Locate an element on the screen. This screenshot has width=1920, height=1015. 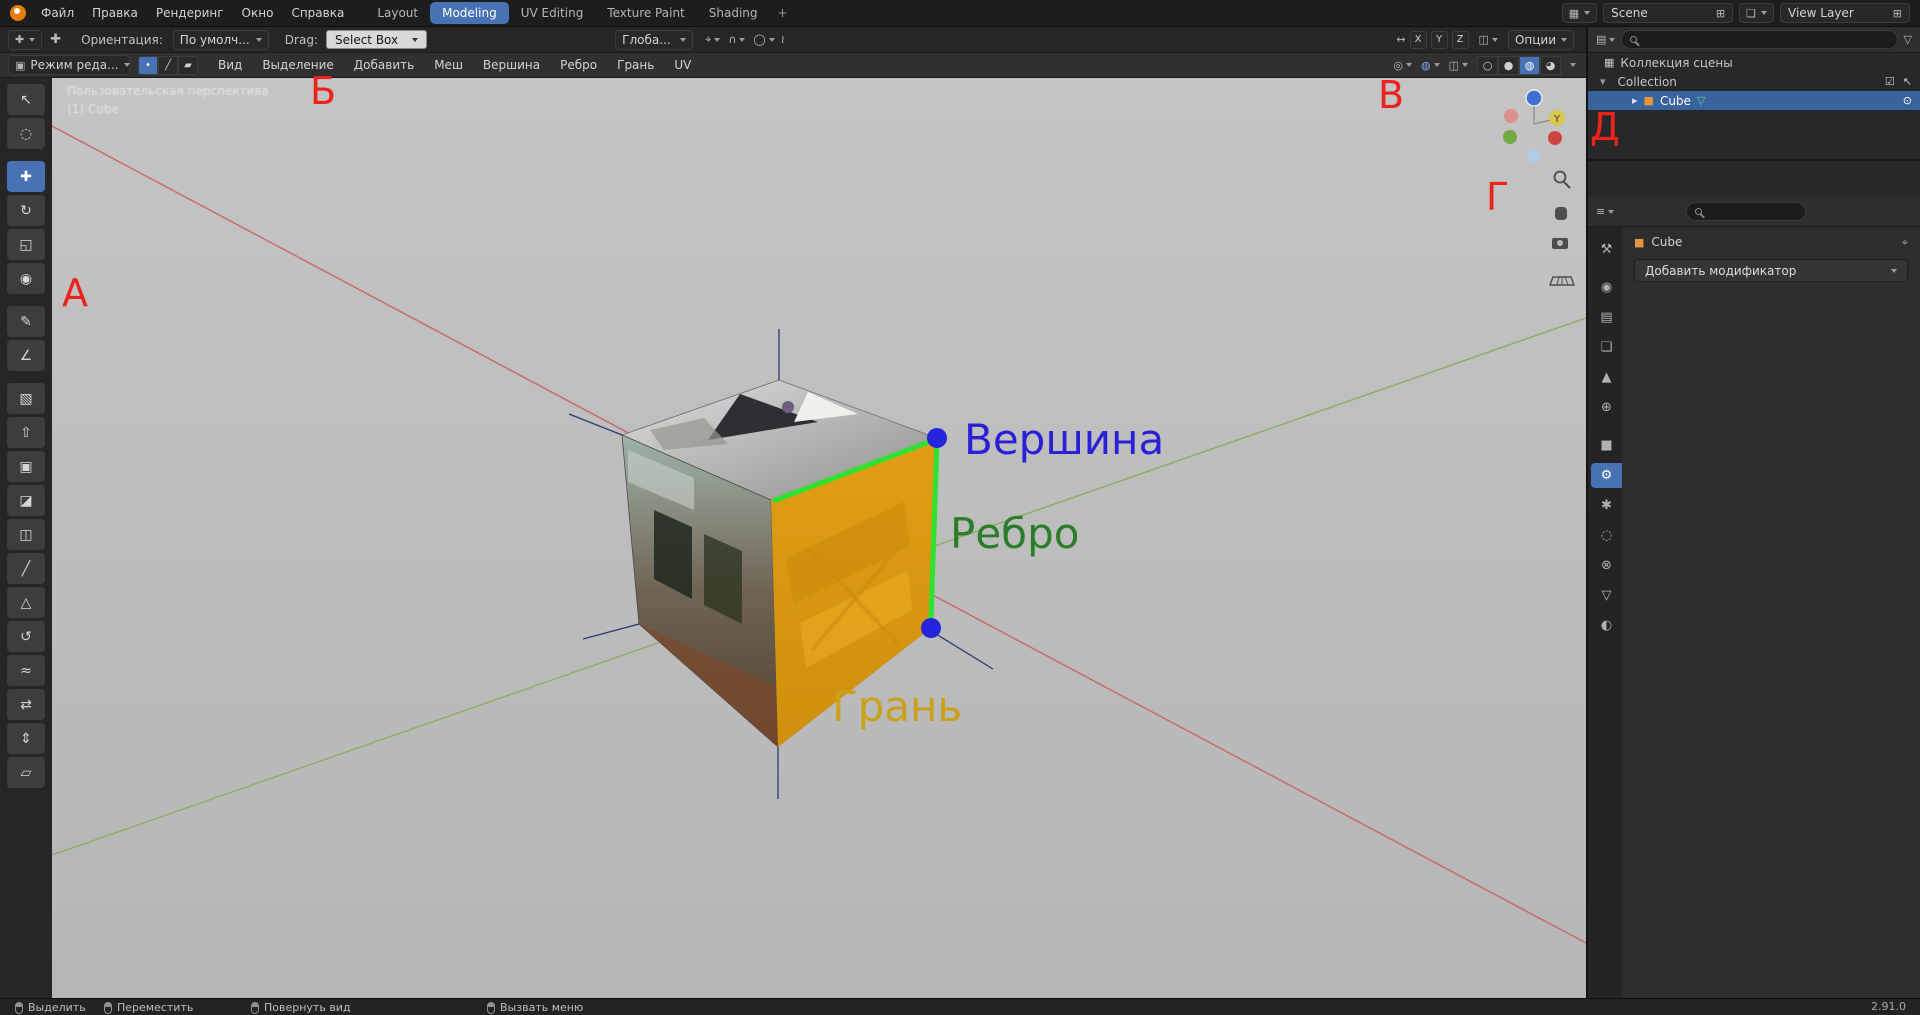
menu-vertex: Вершина is located at coordinates (511, 65).